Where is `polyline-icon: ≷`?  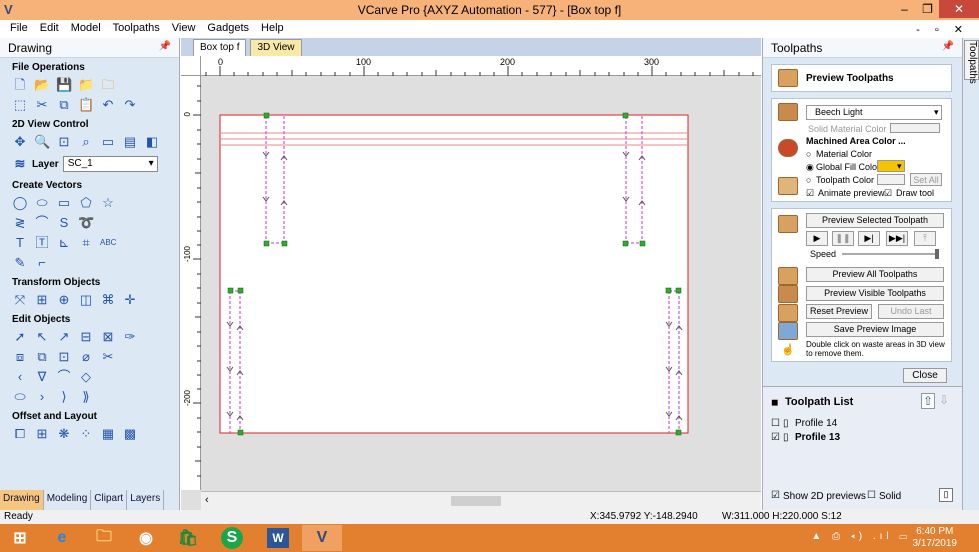 polyline-icon: ≷ is located at coordinates (20, 223).